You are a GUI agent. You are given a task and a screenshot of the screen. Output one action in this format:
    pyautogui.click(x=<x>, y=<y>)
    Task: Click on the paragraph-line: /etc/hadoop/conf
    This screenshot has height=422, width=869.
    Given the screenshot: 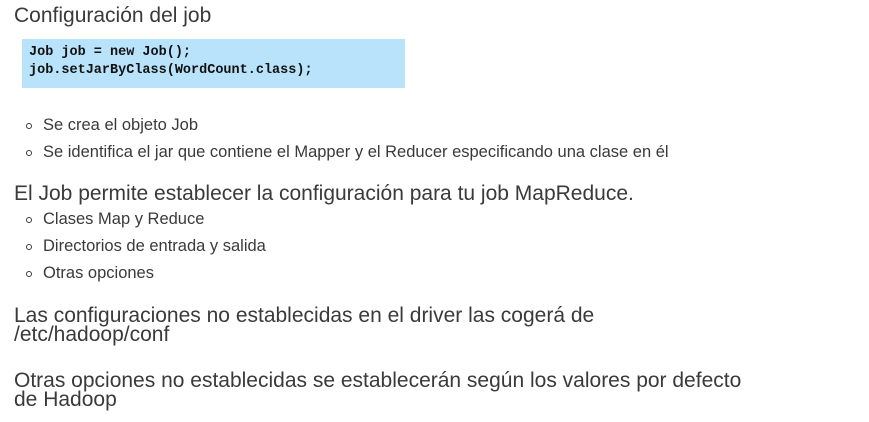 What is the action you would take?
    pyautogui.click(x=92, y=334)
    